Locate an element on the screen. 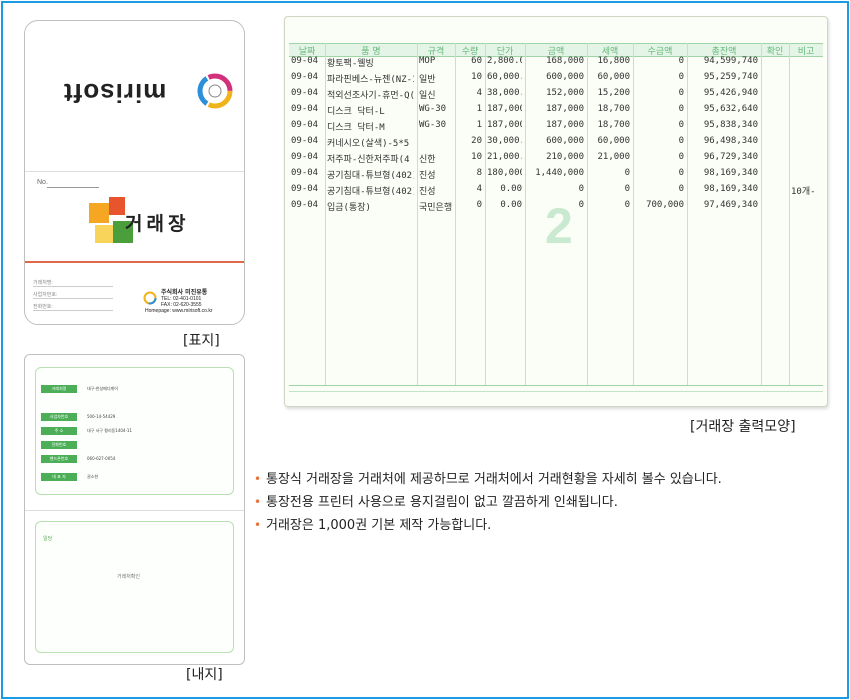  bullet-item: • 통장전용 프린터 사용으로 용지걸림이 없고 깔끔하게 인쇄됩니다. is located at coordinates (488, 502).